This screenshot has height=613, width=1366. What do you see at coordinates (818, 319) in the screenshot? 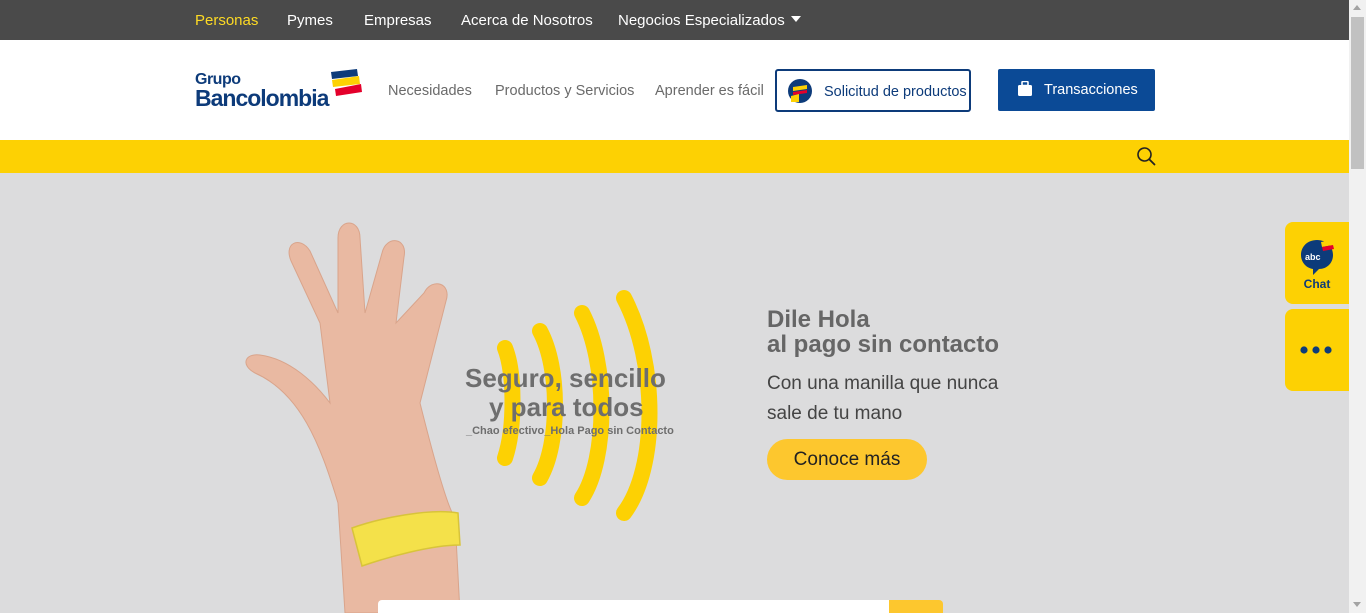
I see `hero-title-line-1: Dile Hola` at bounding box center [818, 319].